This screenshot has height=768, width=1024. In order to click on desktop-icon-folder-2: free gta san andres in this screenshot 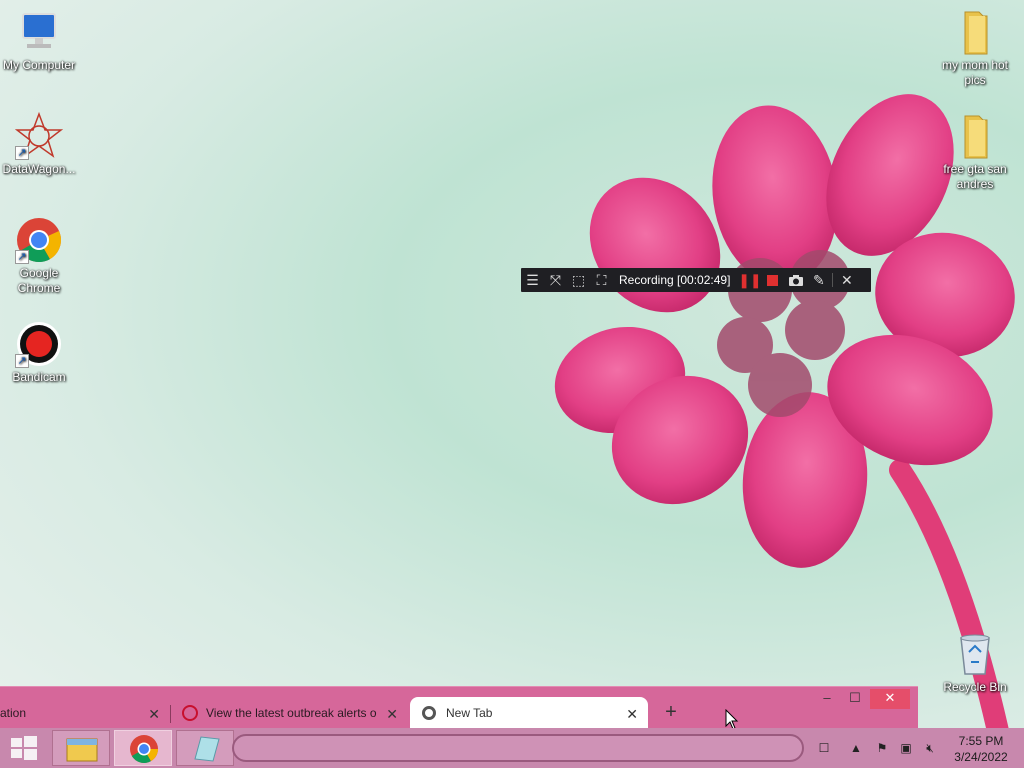, I will do `click(975, 152)`.